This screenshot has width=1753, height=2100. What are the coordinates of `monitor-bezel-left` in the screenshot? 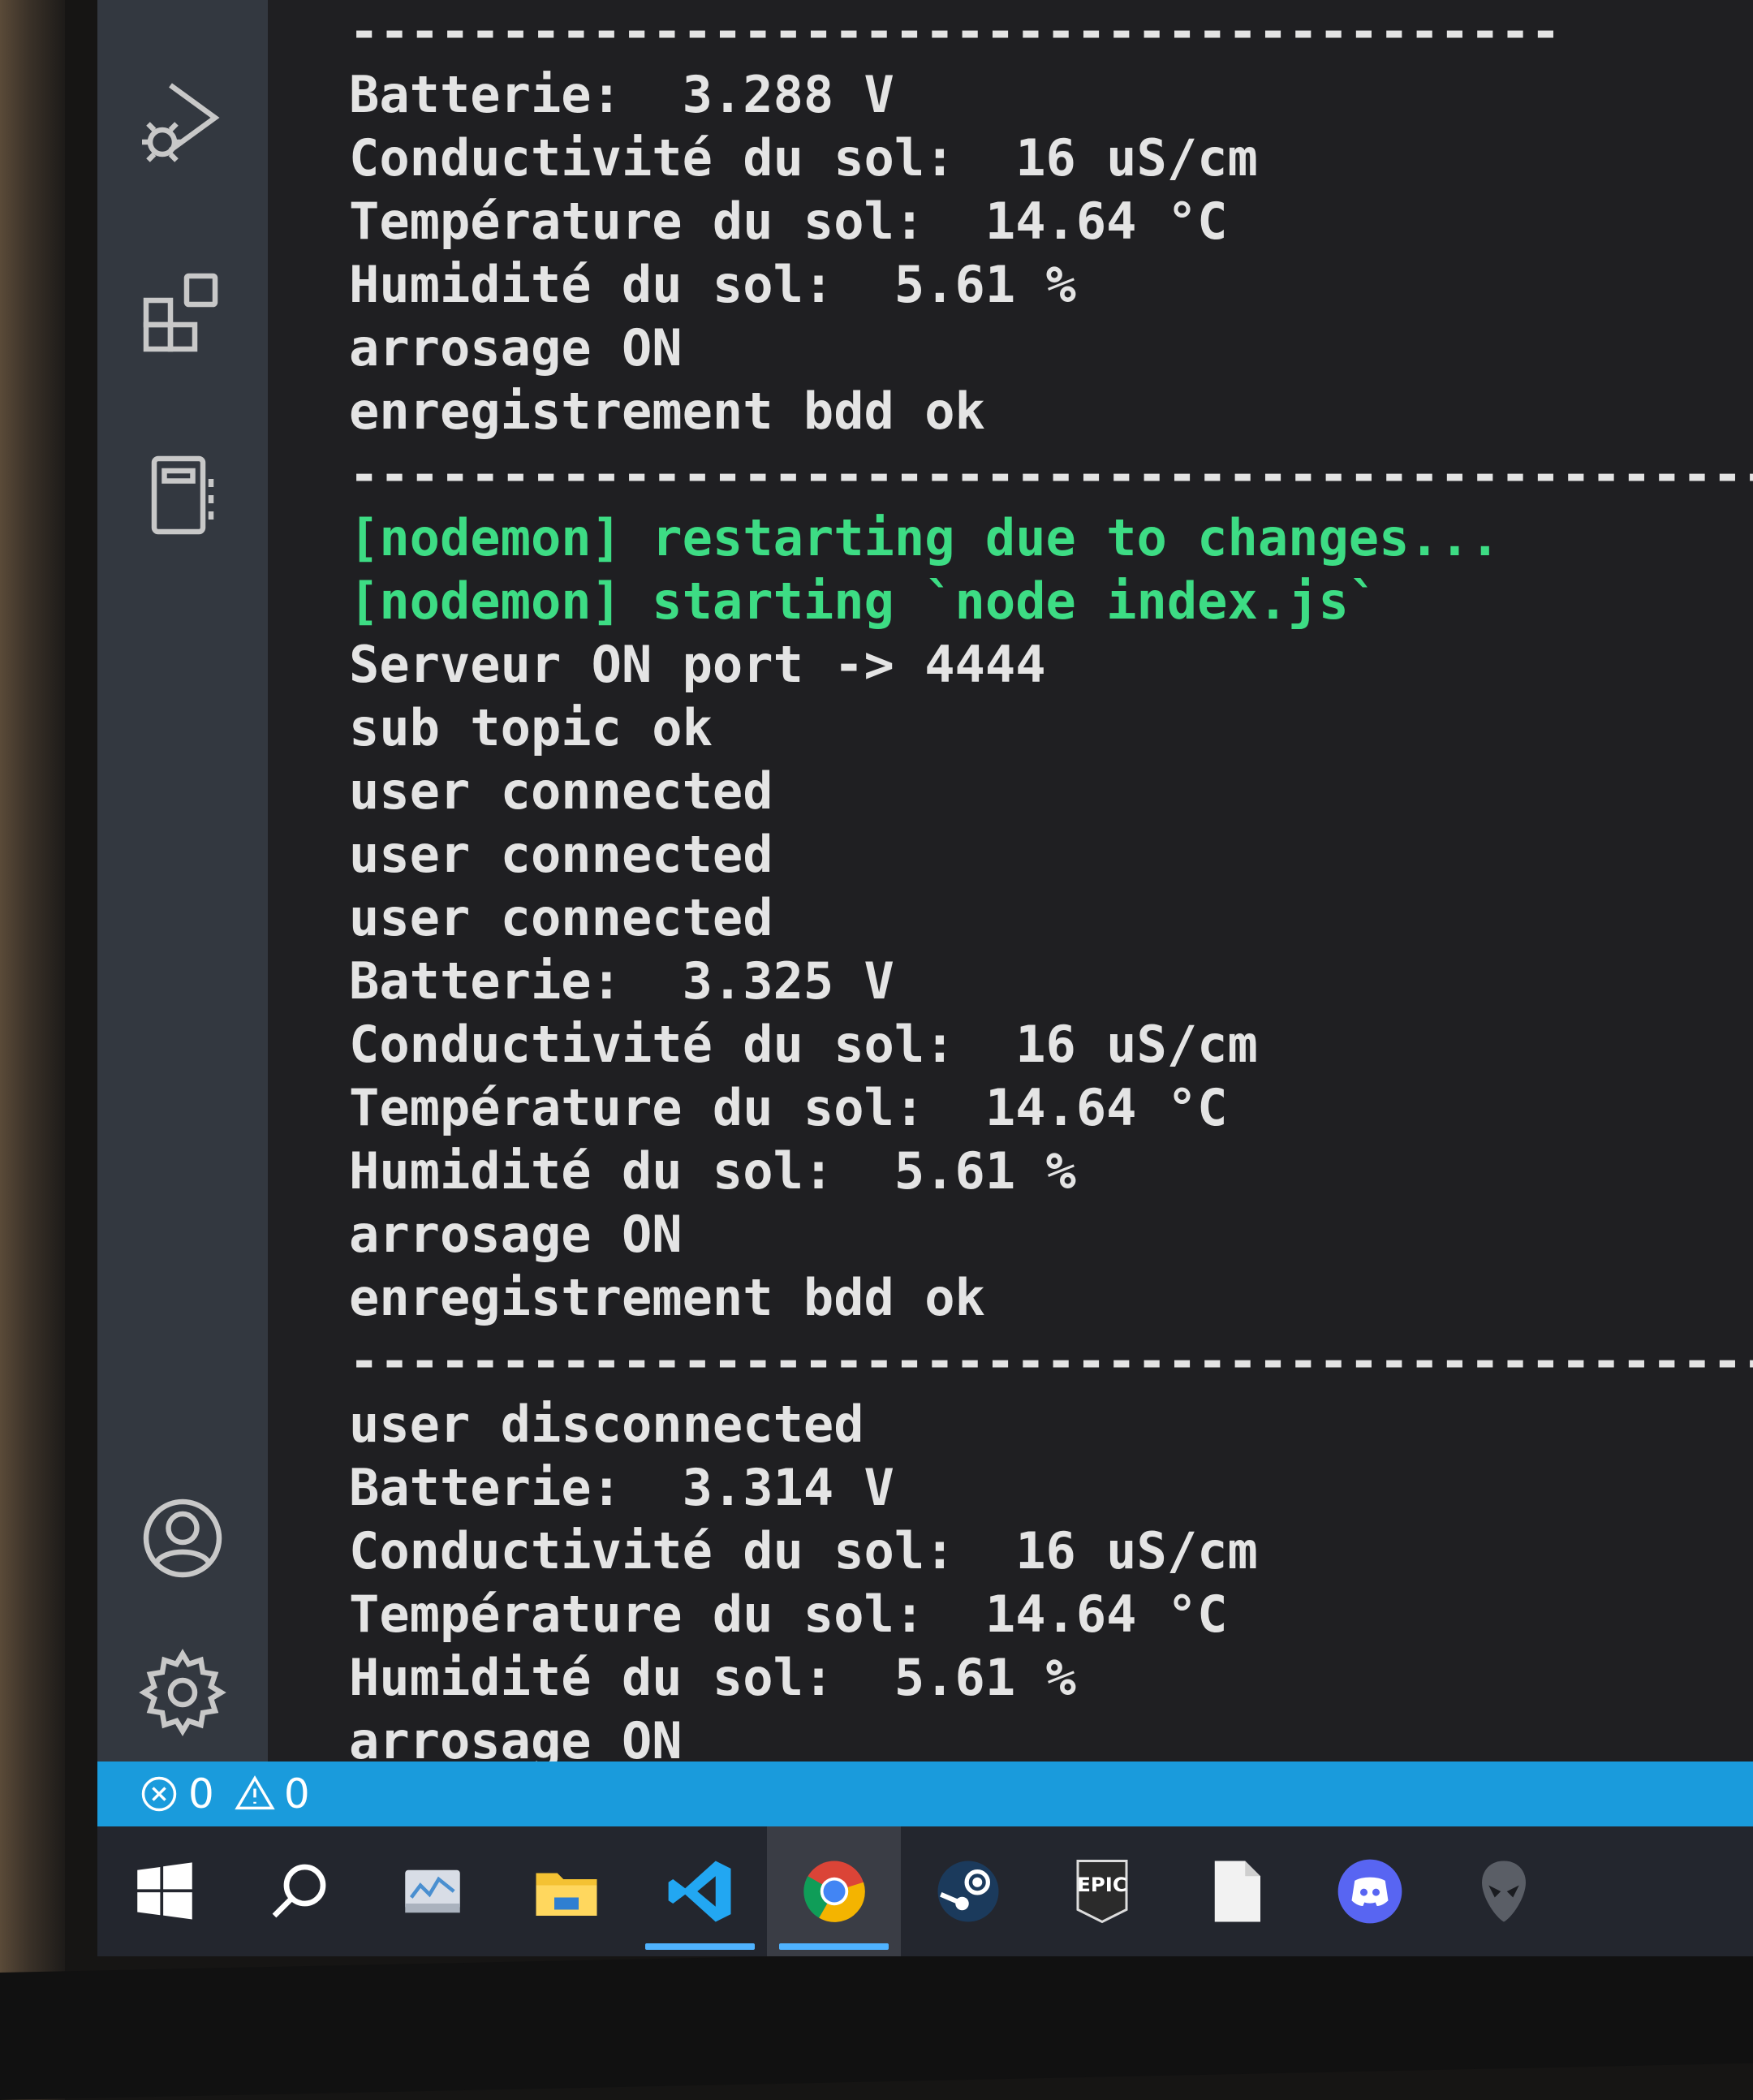 It's located at (32, 1050).